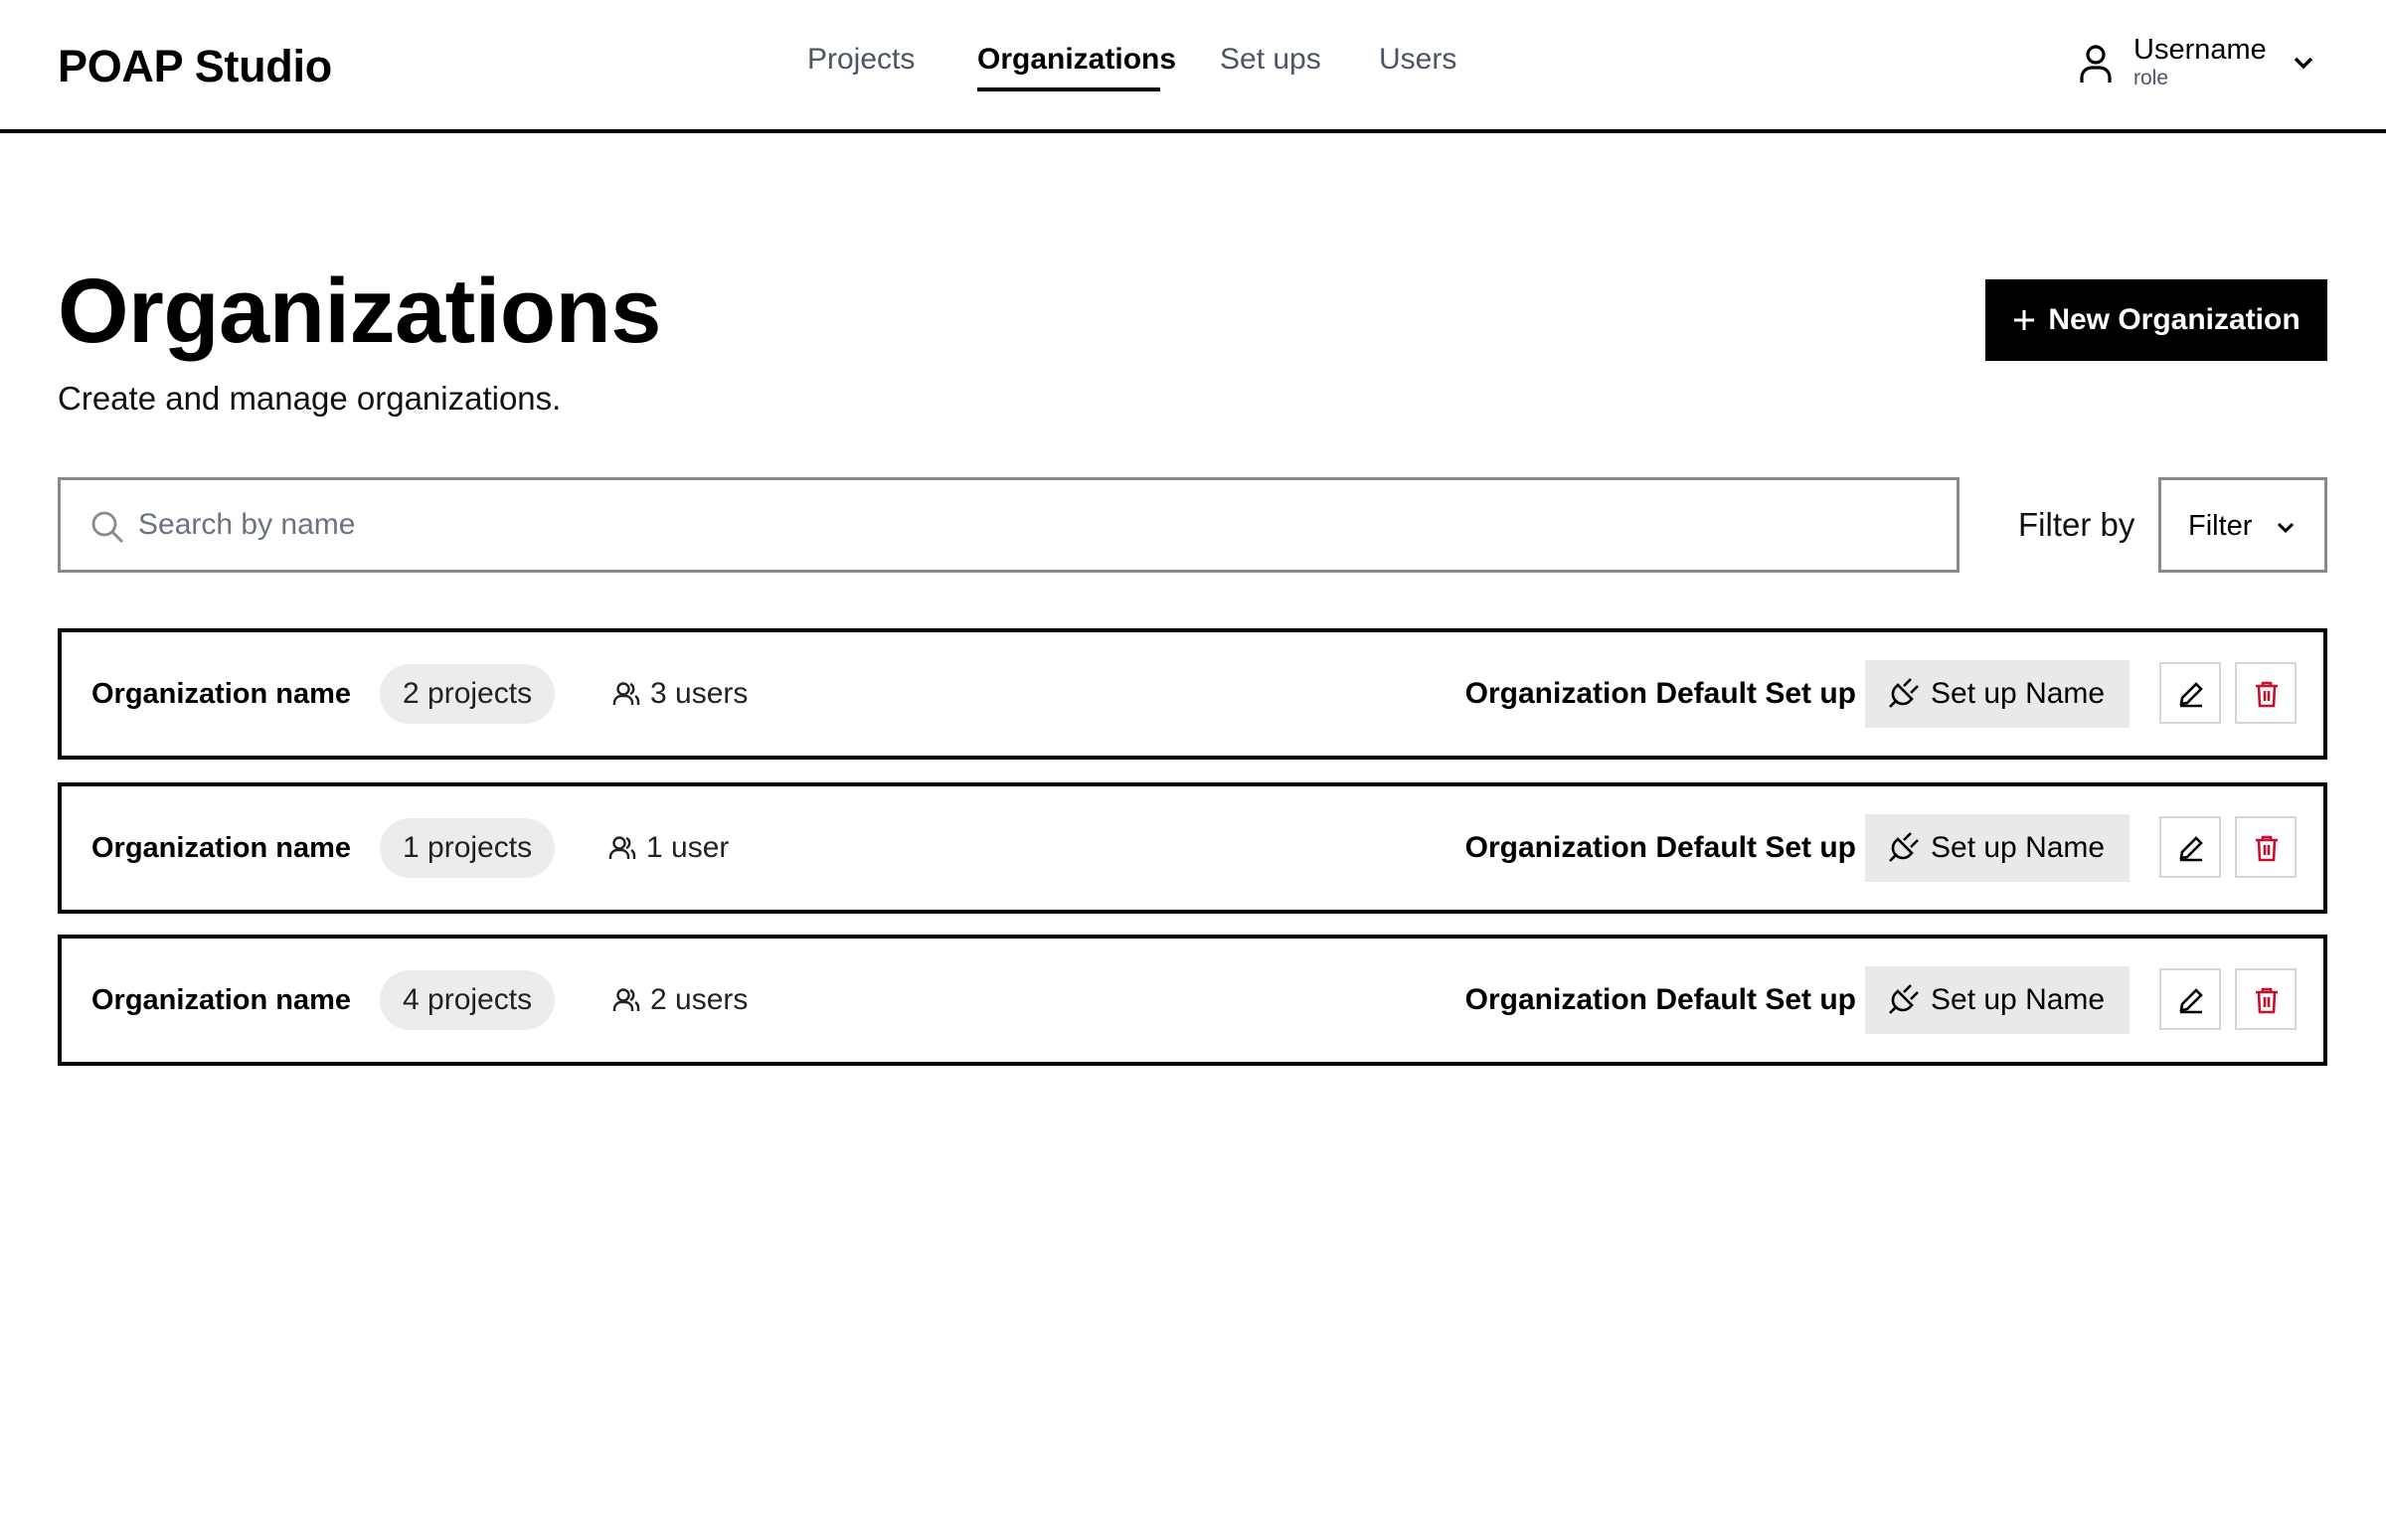 This screenshot has width=2386, height=1540. I want to click on new-organization-button: New Organization, so click(2156, 320).